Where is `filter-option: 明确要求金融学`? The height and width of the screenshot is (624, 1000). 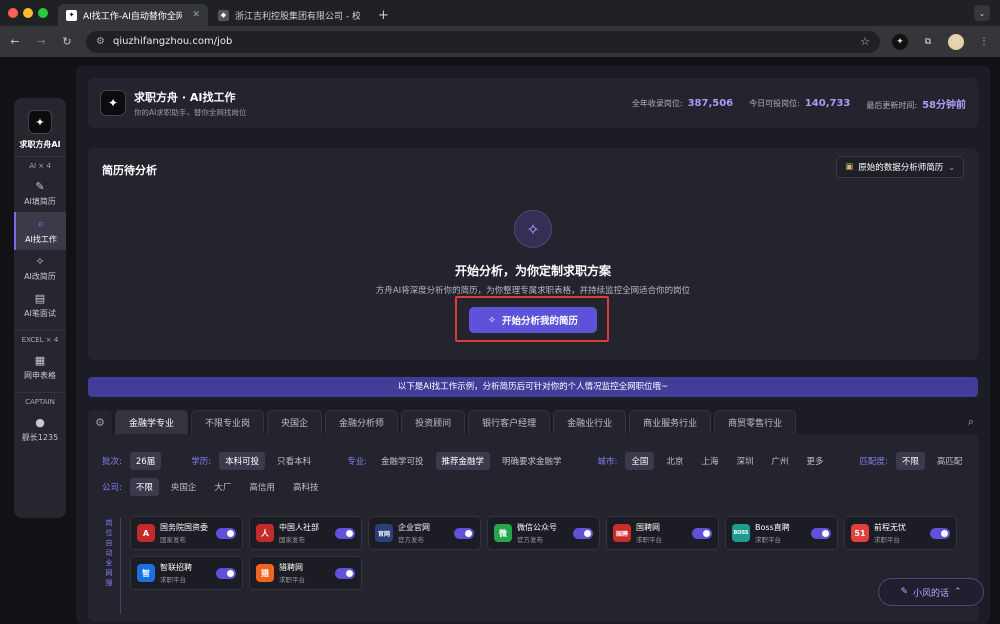 filter-option: 明确要求金融学 is located at coordinates (532, 461).